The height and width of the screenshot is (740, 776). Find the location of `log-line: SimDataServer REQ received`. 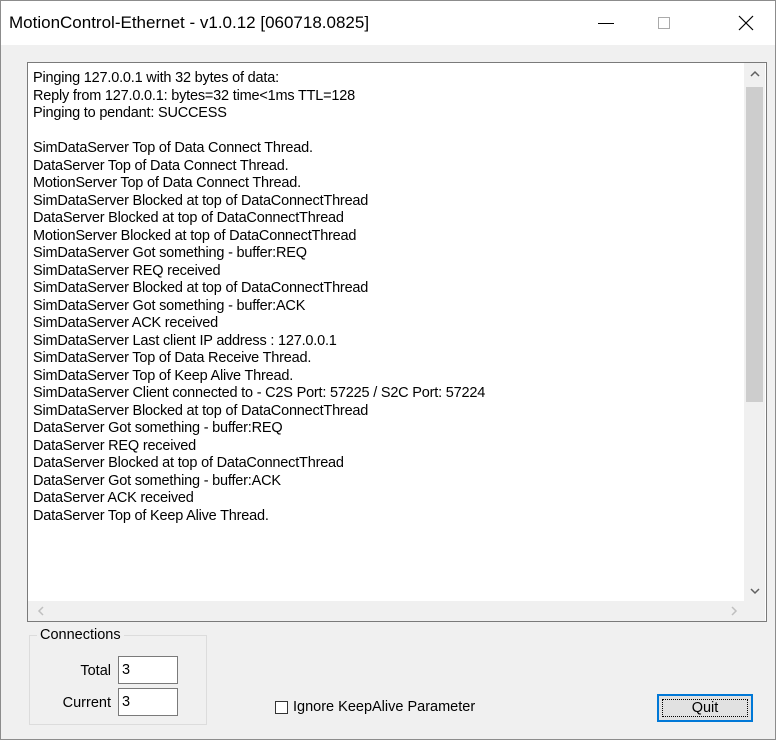

log-line: SimDataServer REQ received is located at coordinates (127, 270).